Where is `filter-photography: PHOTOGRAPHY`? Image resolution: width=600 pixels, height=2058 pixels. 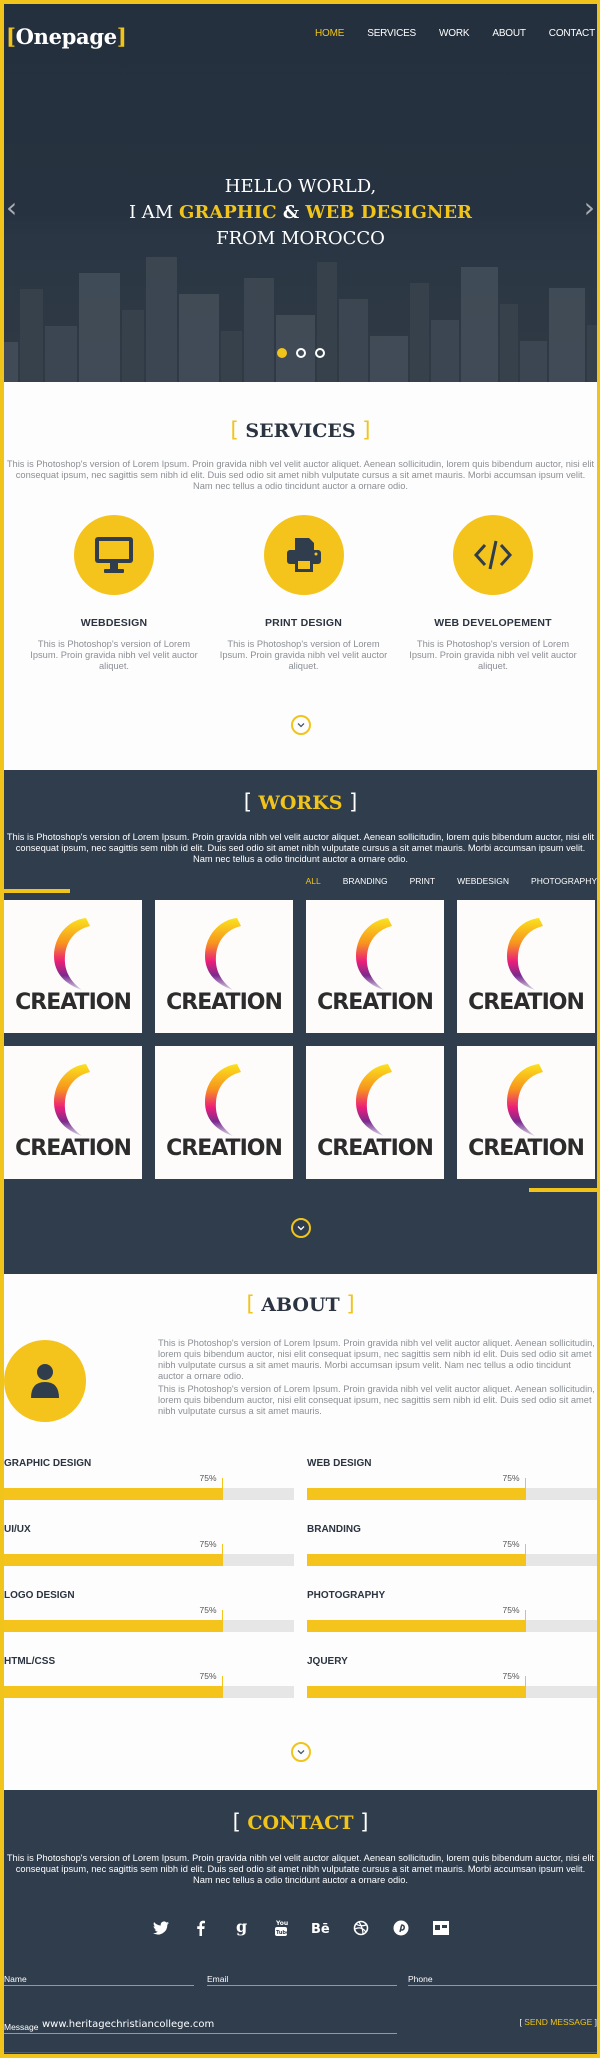 filter-photography: PHOTOGRAPHY is located at coordinates (564, 881).